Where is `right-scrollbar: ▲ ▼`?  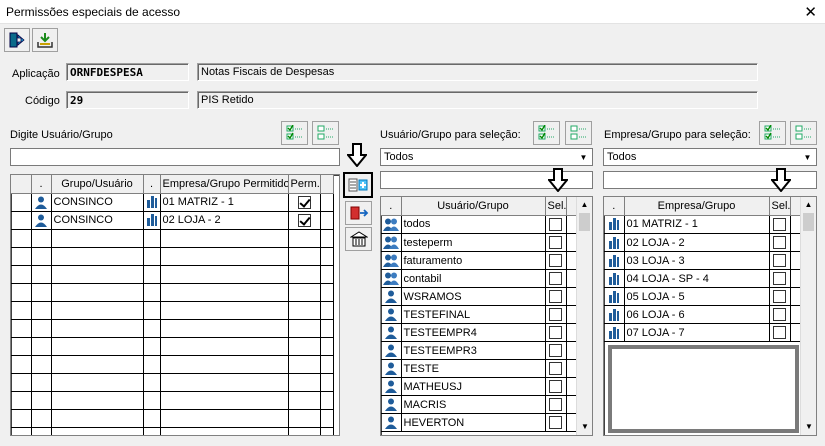
right-scrollbar: ▲ ▼ is located at coordinates (808, 316).